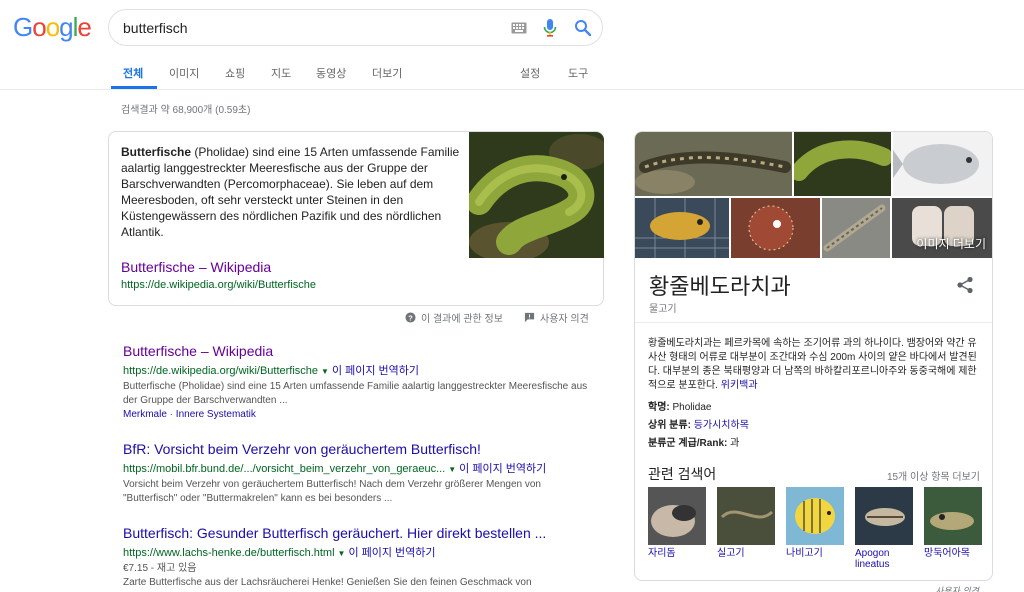 Image resolution: width=1024 pixels, height=592 pixels. I want to click on about-result-link: ? 이 결과에 관한 정보, so click(454, 317).